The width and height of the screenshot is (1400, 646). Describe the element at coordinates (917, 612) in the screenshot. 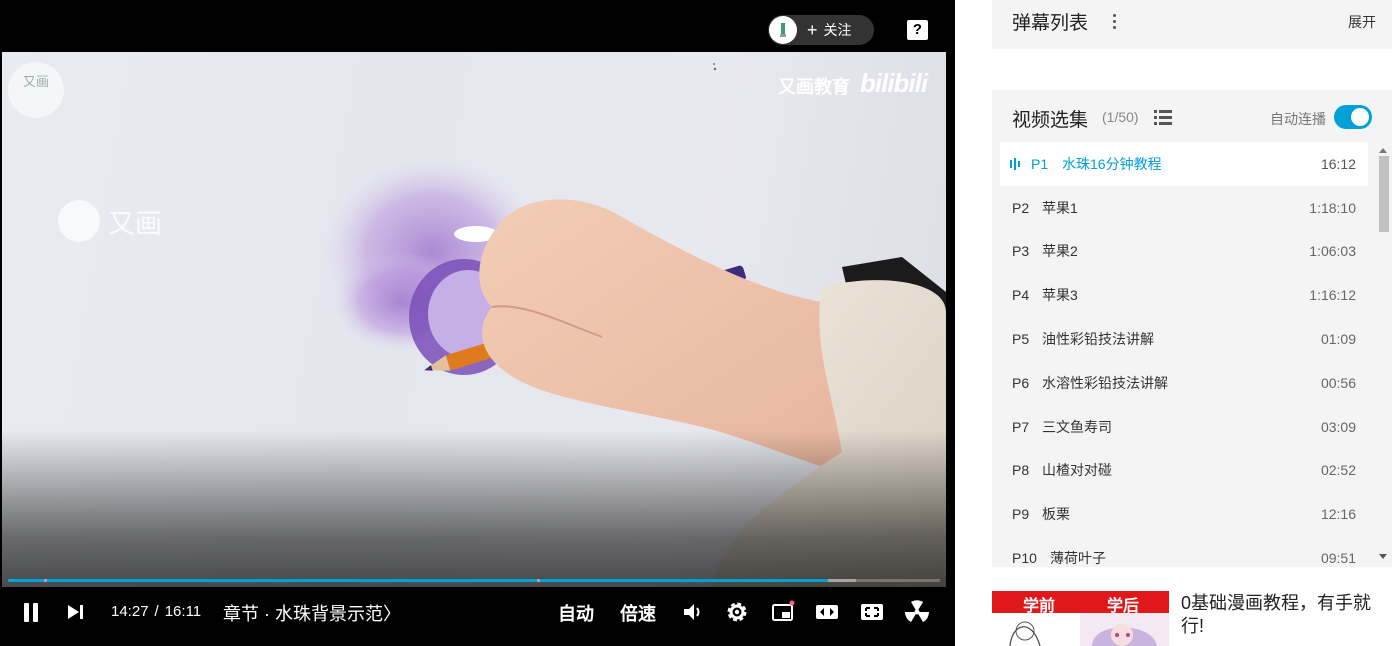

I see `radiation-icon` at that location.